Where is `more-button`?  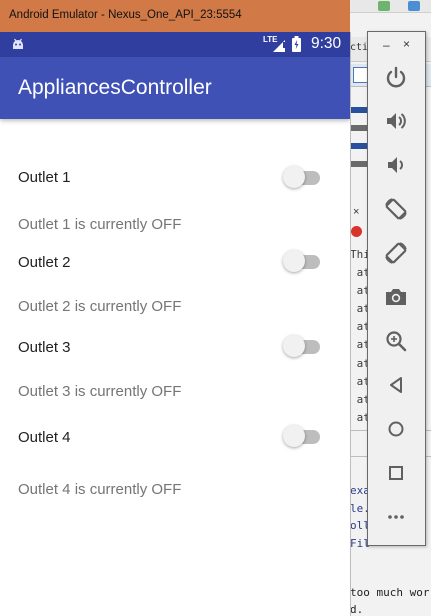 more-button is located at coordinates (396, 517).